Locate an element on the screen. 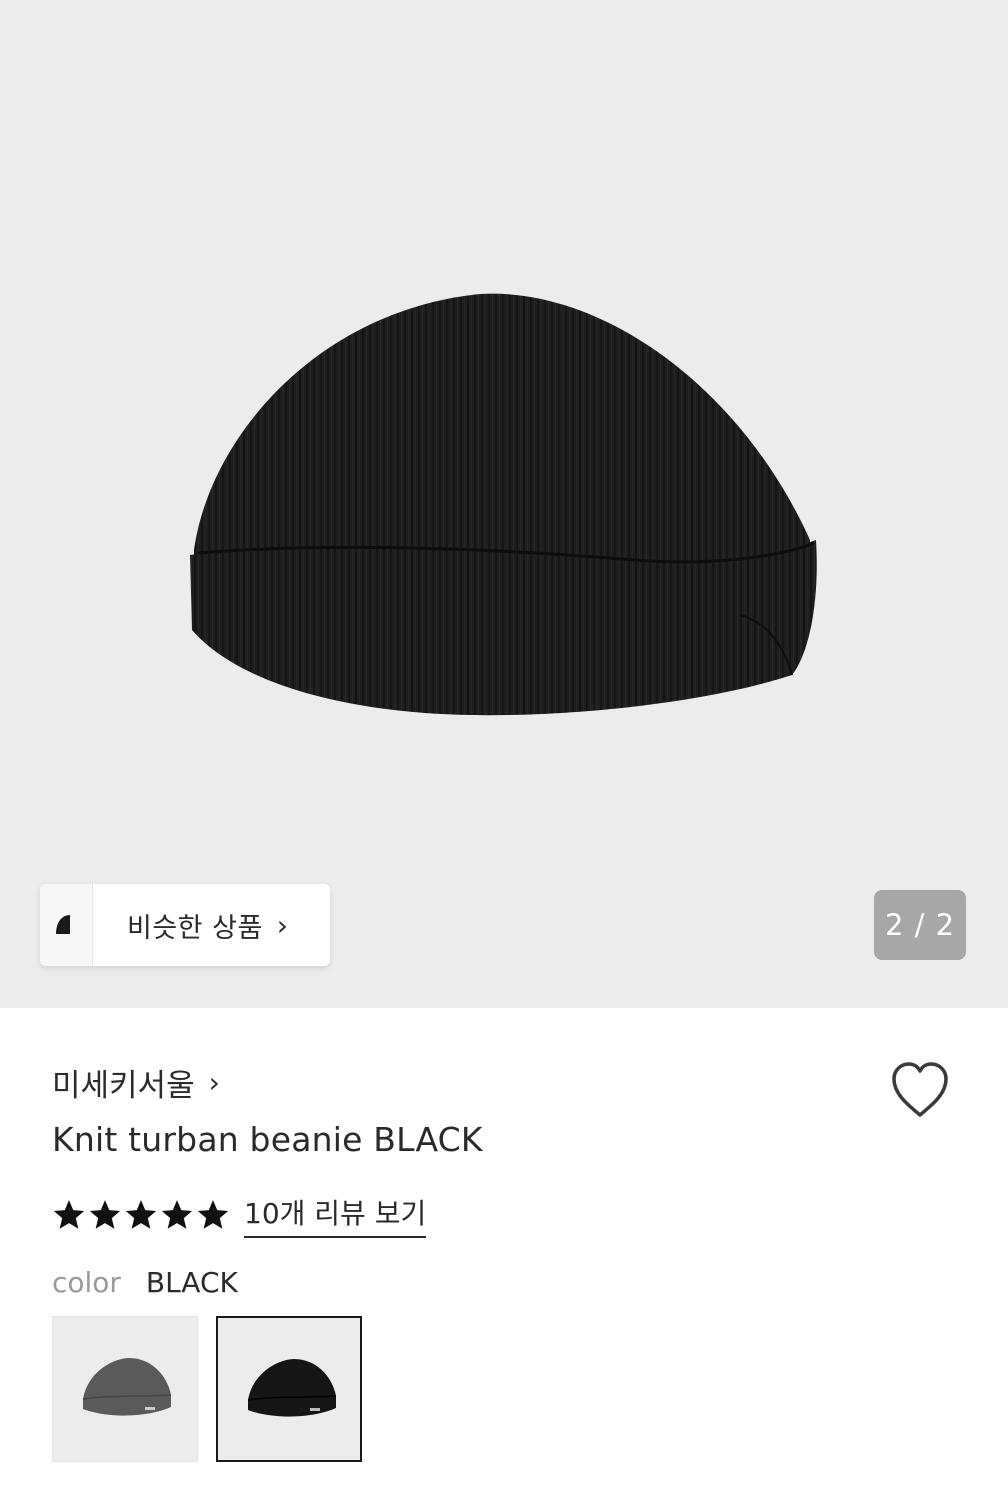 This screenshot has height=1500, width=1008. color-label: color is located at coordinates (86, 1282).